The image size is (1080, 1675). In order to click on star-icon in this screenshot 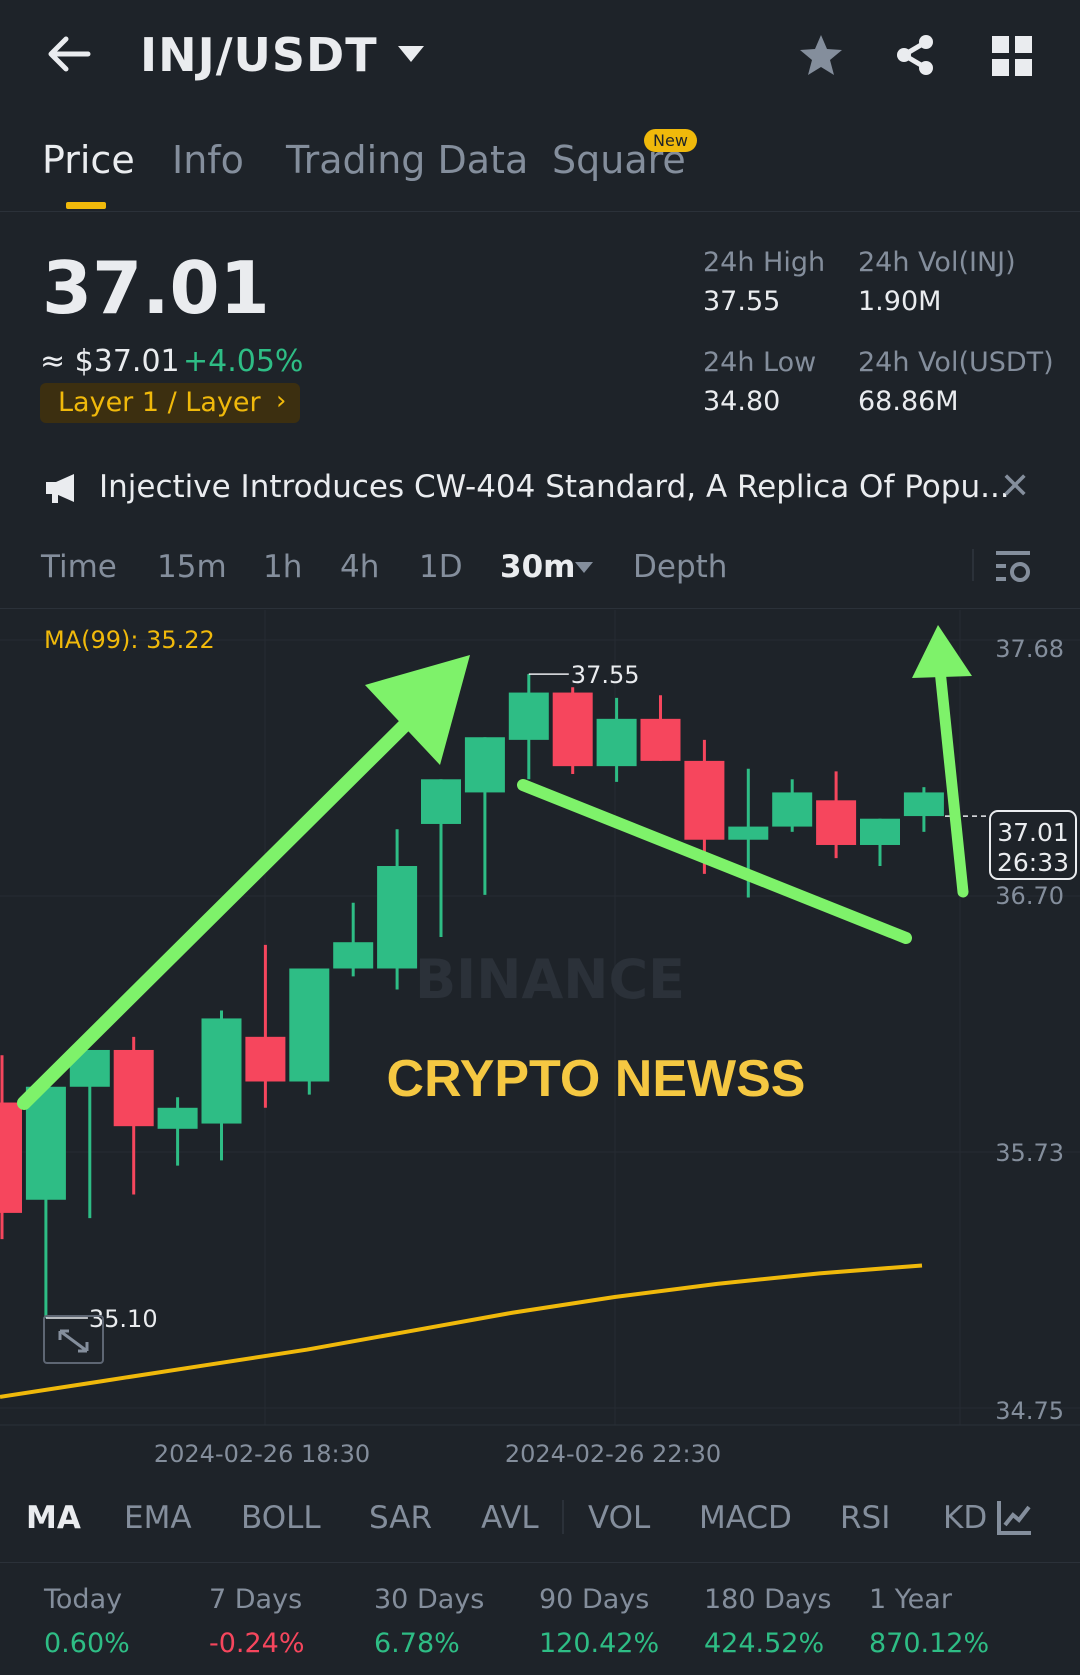, I will do `click(821, 55)`.